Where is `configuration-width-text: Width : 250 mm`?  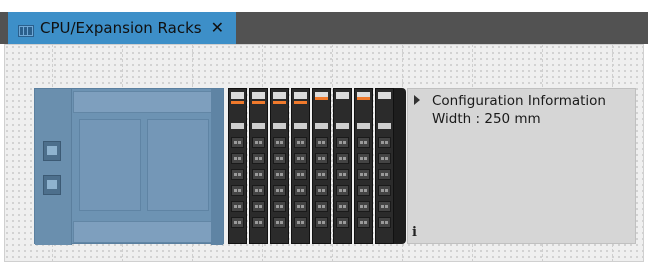
configuration-width-text: Width : 250 mm is located at coordinates (486, 119).